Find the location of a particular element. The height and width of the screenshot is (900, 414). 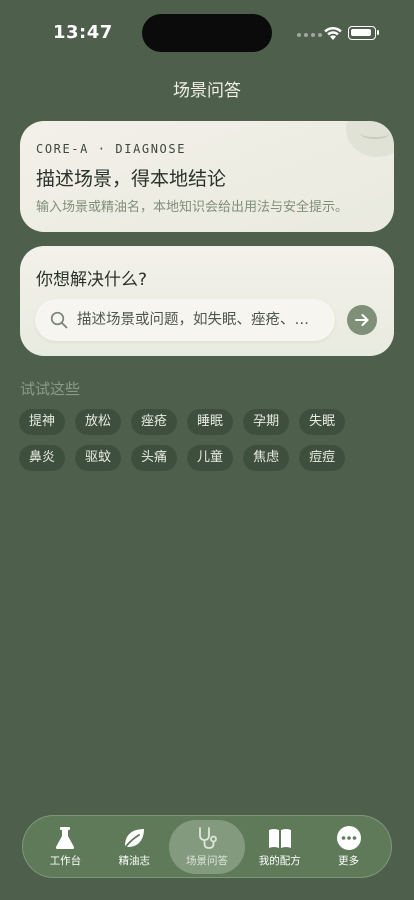

tab-label: 我的配方 is located at coordinates (279, 861).